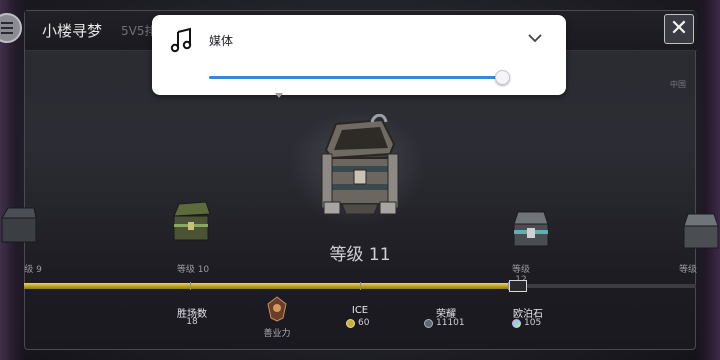 This screenshot has width=720, height=360. I want to click on opal-stat: 105, so click(526, 323).